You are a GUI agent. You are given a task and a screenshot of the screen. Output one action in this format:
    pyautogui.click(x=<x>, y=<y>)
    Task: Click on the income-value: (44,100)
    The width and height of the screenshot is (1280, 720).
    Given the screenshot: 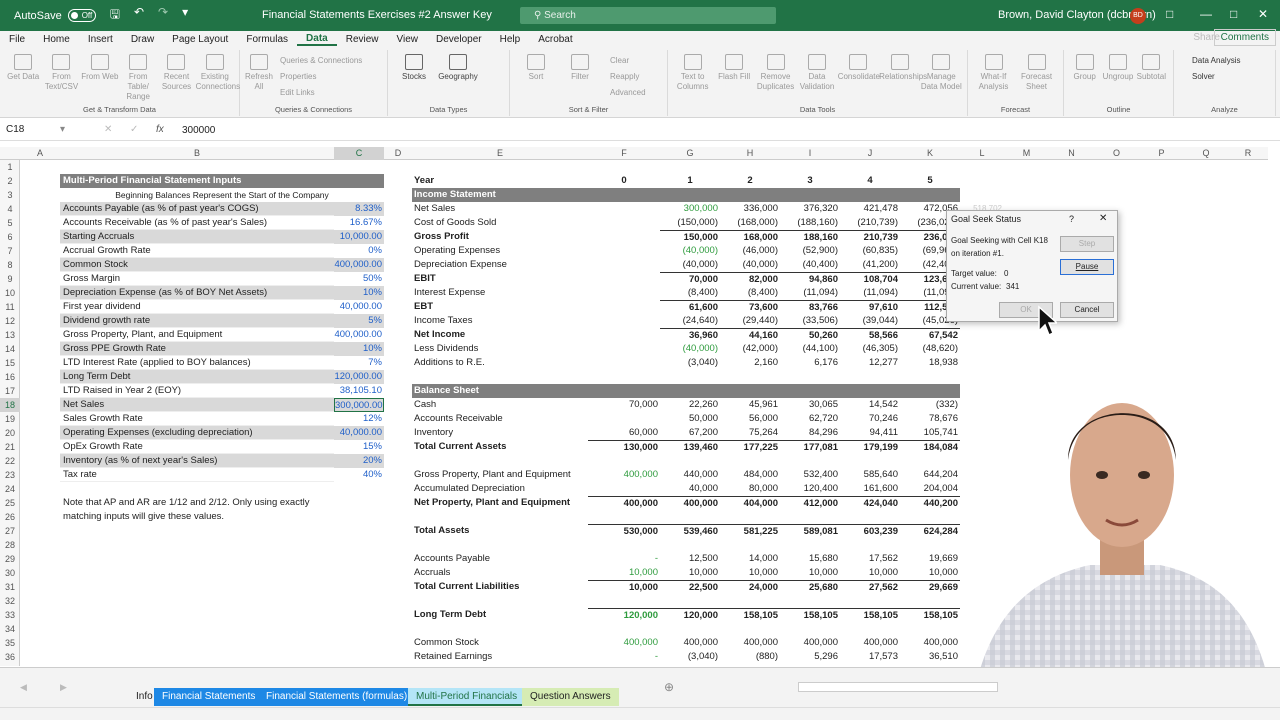 What is the action you would take?
    pyautogui.click(x=810, y=349)
    